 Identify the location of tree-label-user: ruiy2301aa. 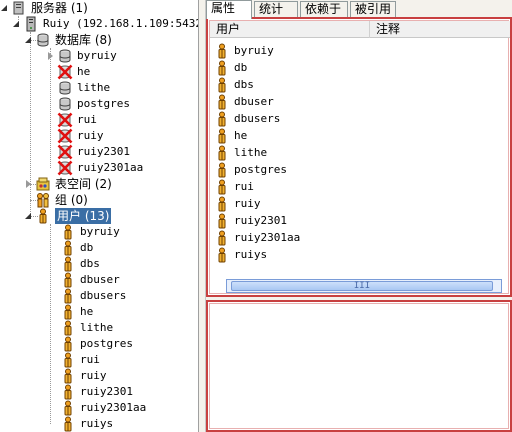
(113, 407).